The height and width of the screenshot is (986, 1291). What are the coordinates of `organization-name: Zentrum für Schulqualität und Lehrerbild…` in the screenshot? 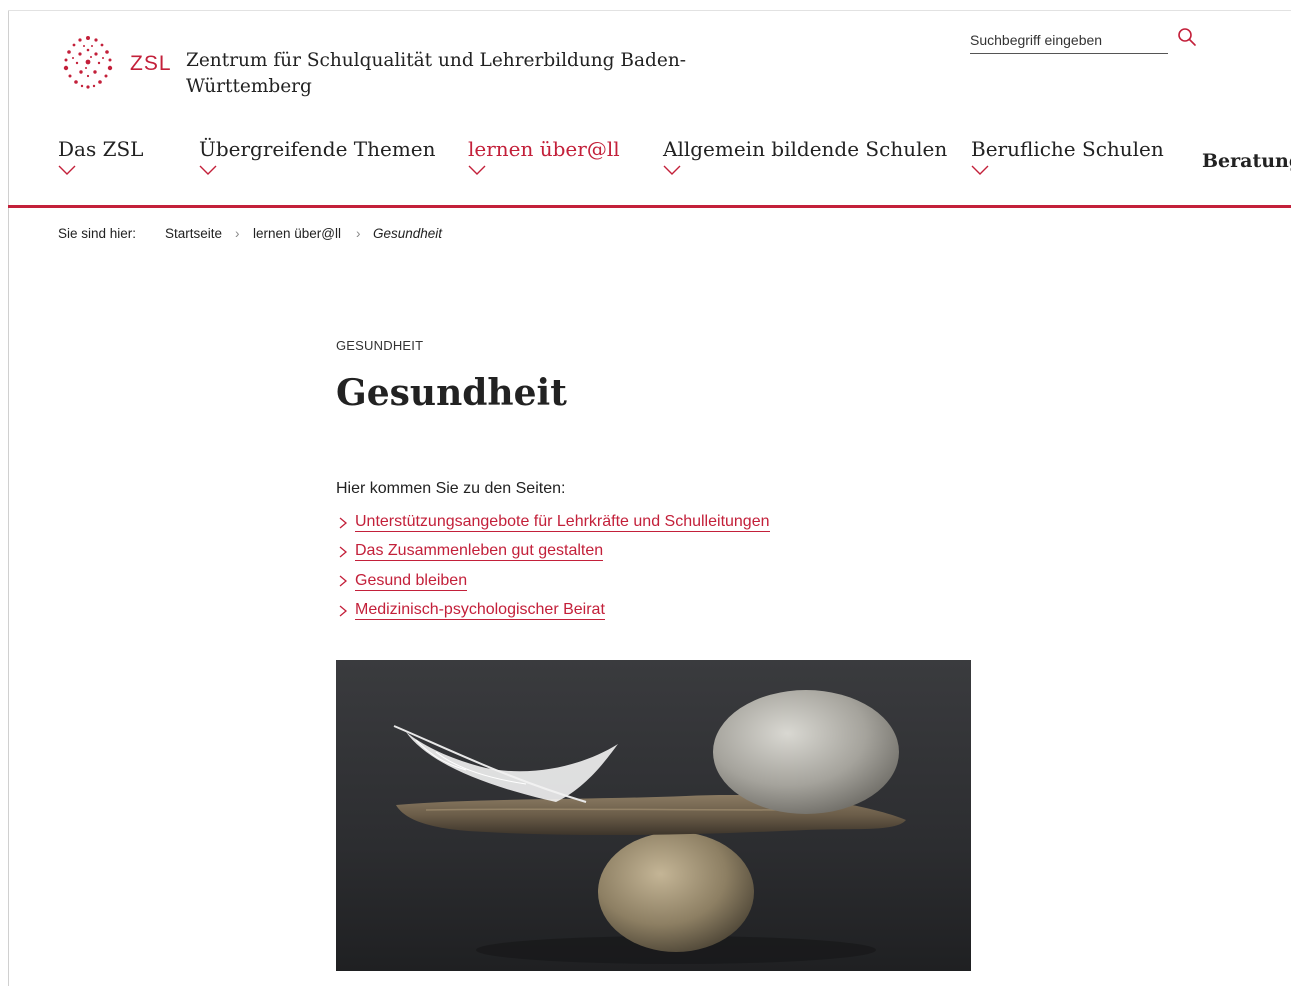 It's located at (446, 74).